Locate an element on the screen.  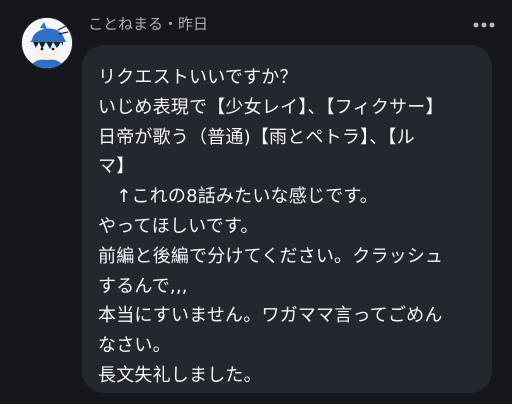
message-meta: ことねまる・昨日 is located at coordinates (148, 24).